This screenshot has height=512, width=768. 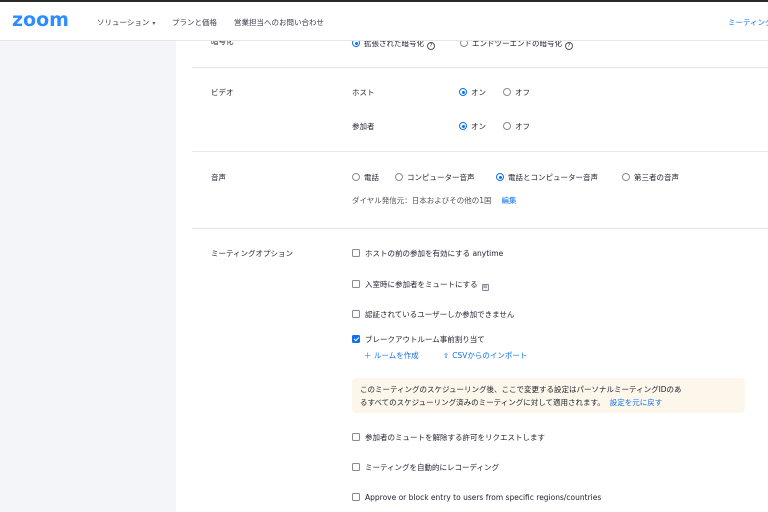 What do you see at coordinates (656, 177) in the screenshot?
I see `option-label: 第三者の音声` at bounding box center [656, 177].